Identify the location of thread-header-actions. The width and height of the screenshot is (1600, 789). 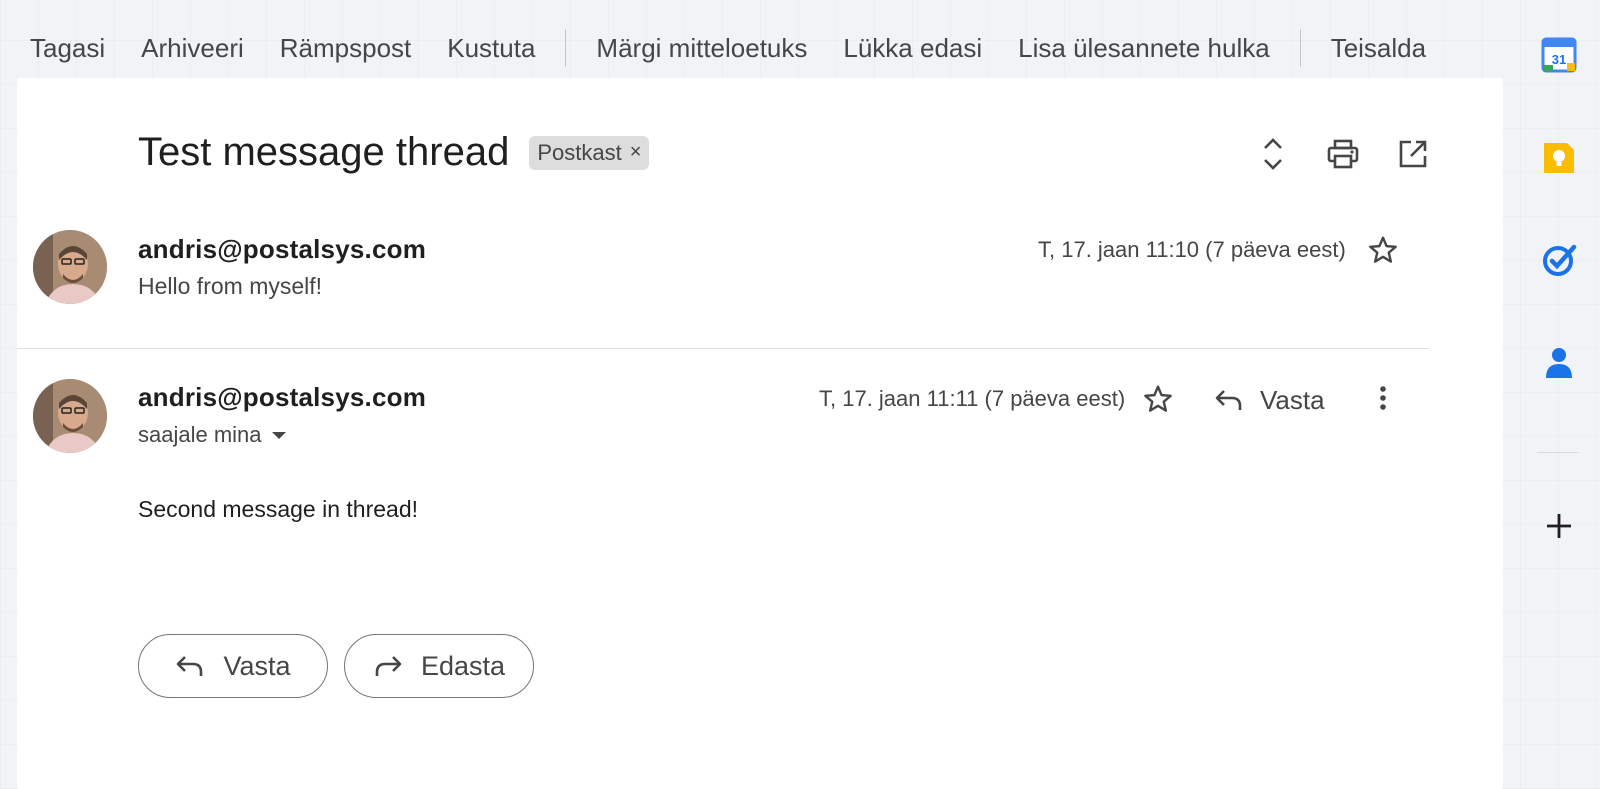
(1343, 154).